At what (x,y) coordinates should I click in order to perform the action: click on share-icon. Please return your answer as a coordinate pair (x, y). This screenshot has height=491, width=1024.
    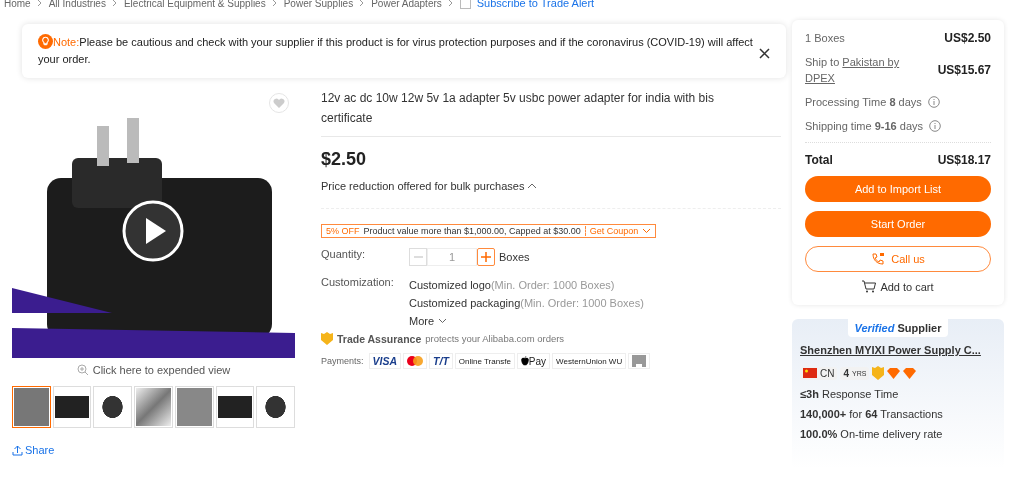
    Looking at the image, I should click on (17, 450).